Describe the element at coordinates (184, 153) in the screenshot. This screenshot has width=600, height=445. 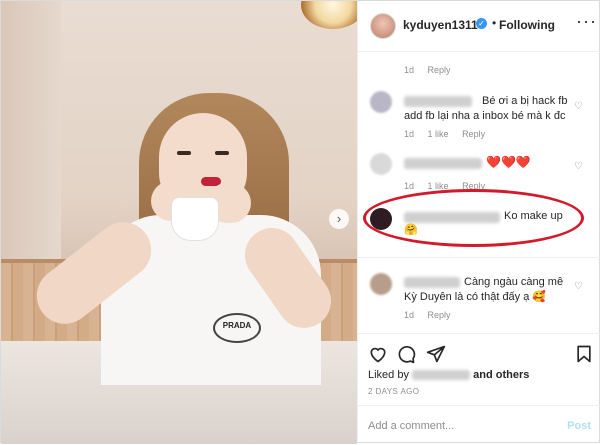
I see `left-eye` at that location.